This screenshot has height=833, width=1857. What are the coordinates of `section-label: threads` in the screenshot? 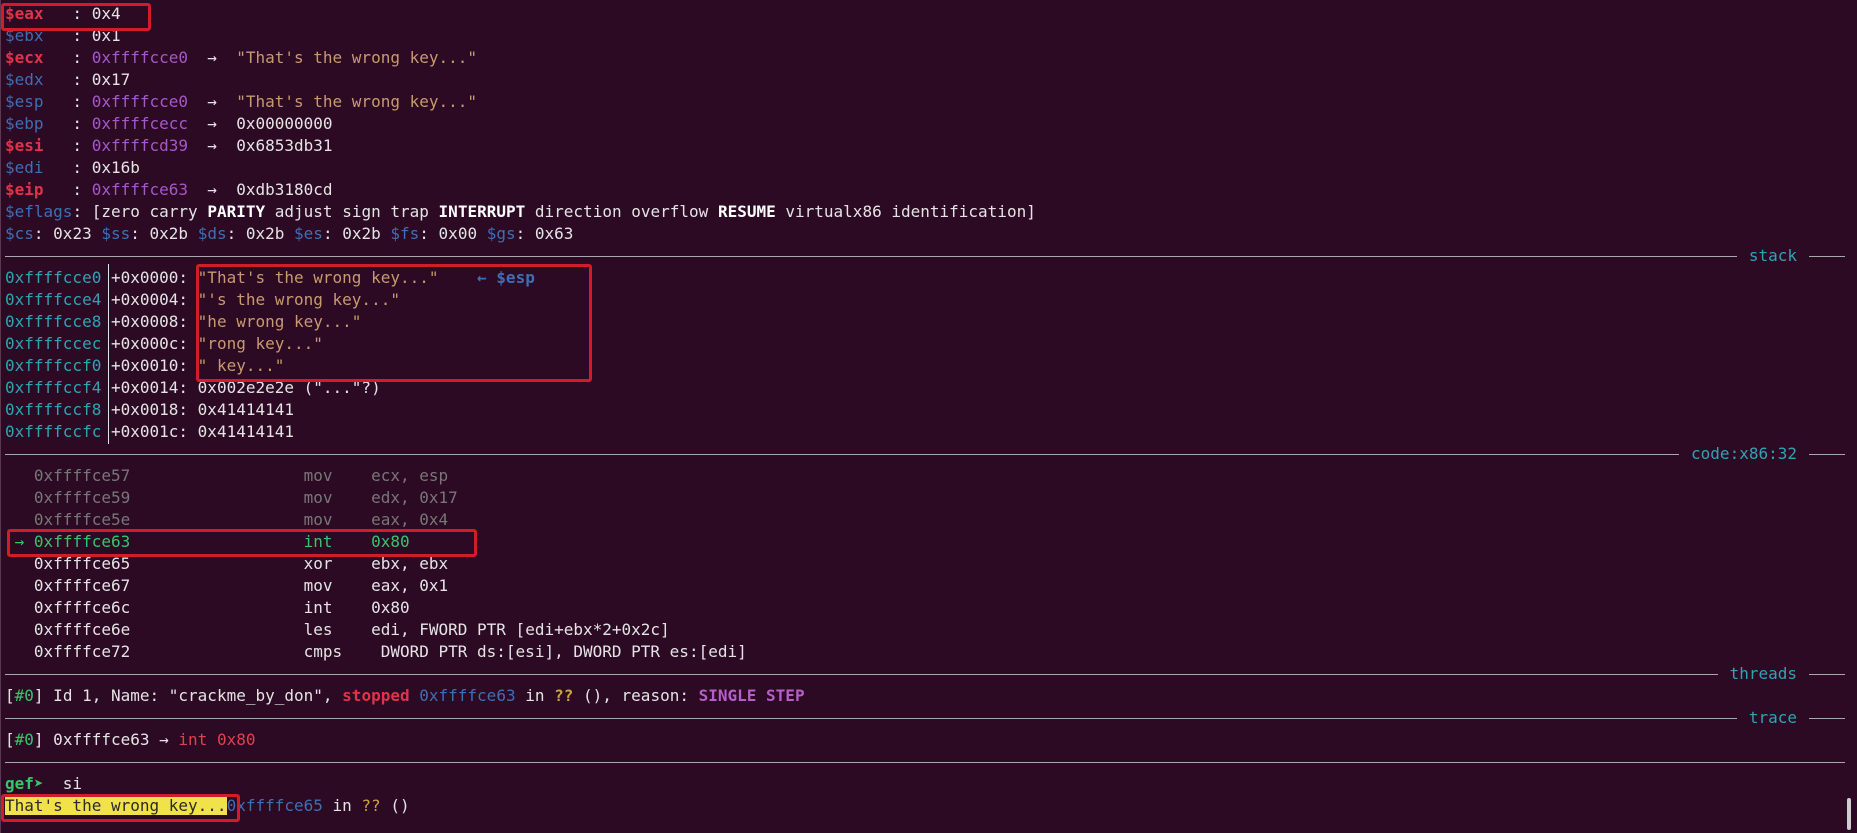 It's located at (1781, 674).